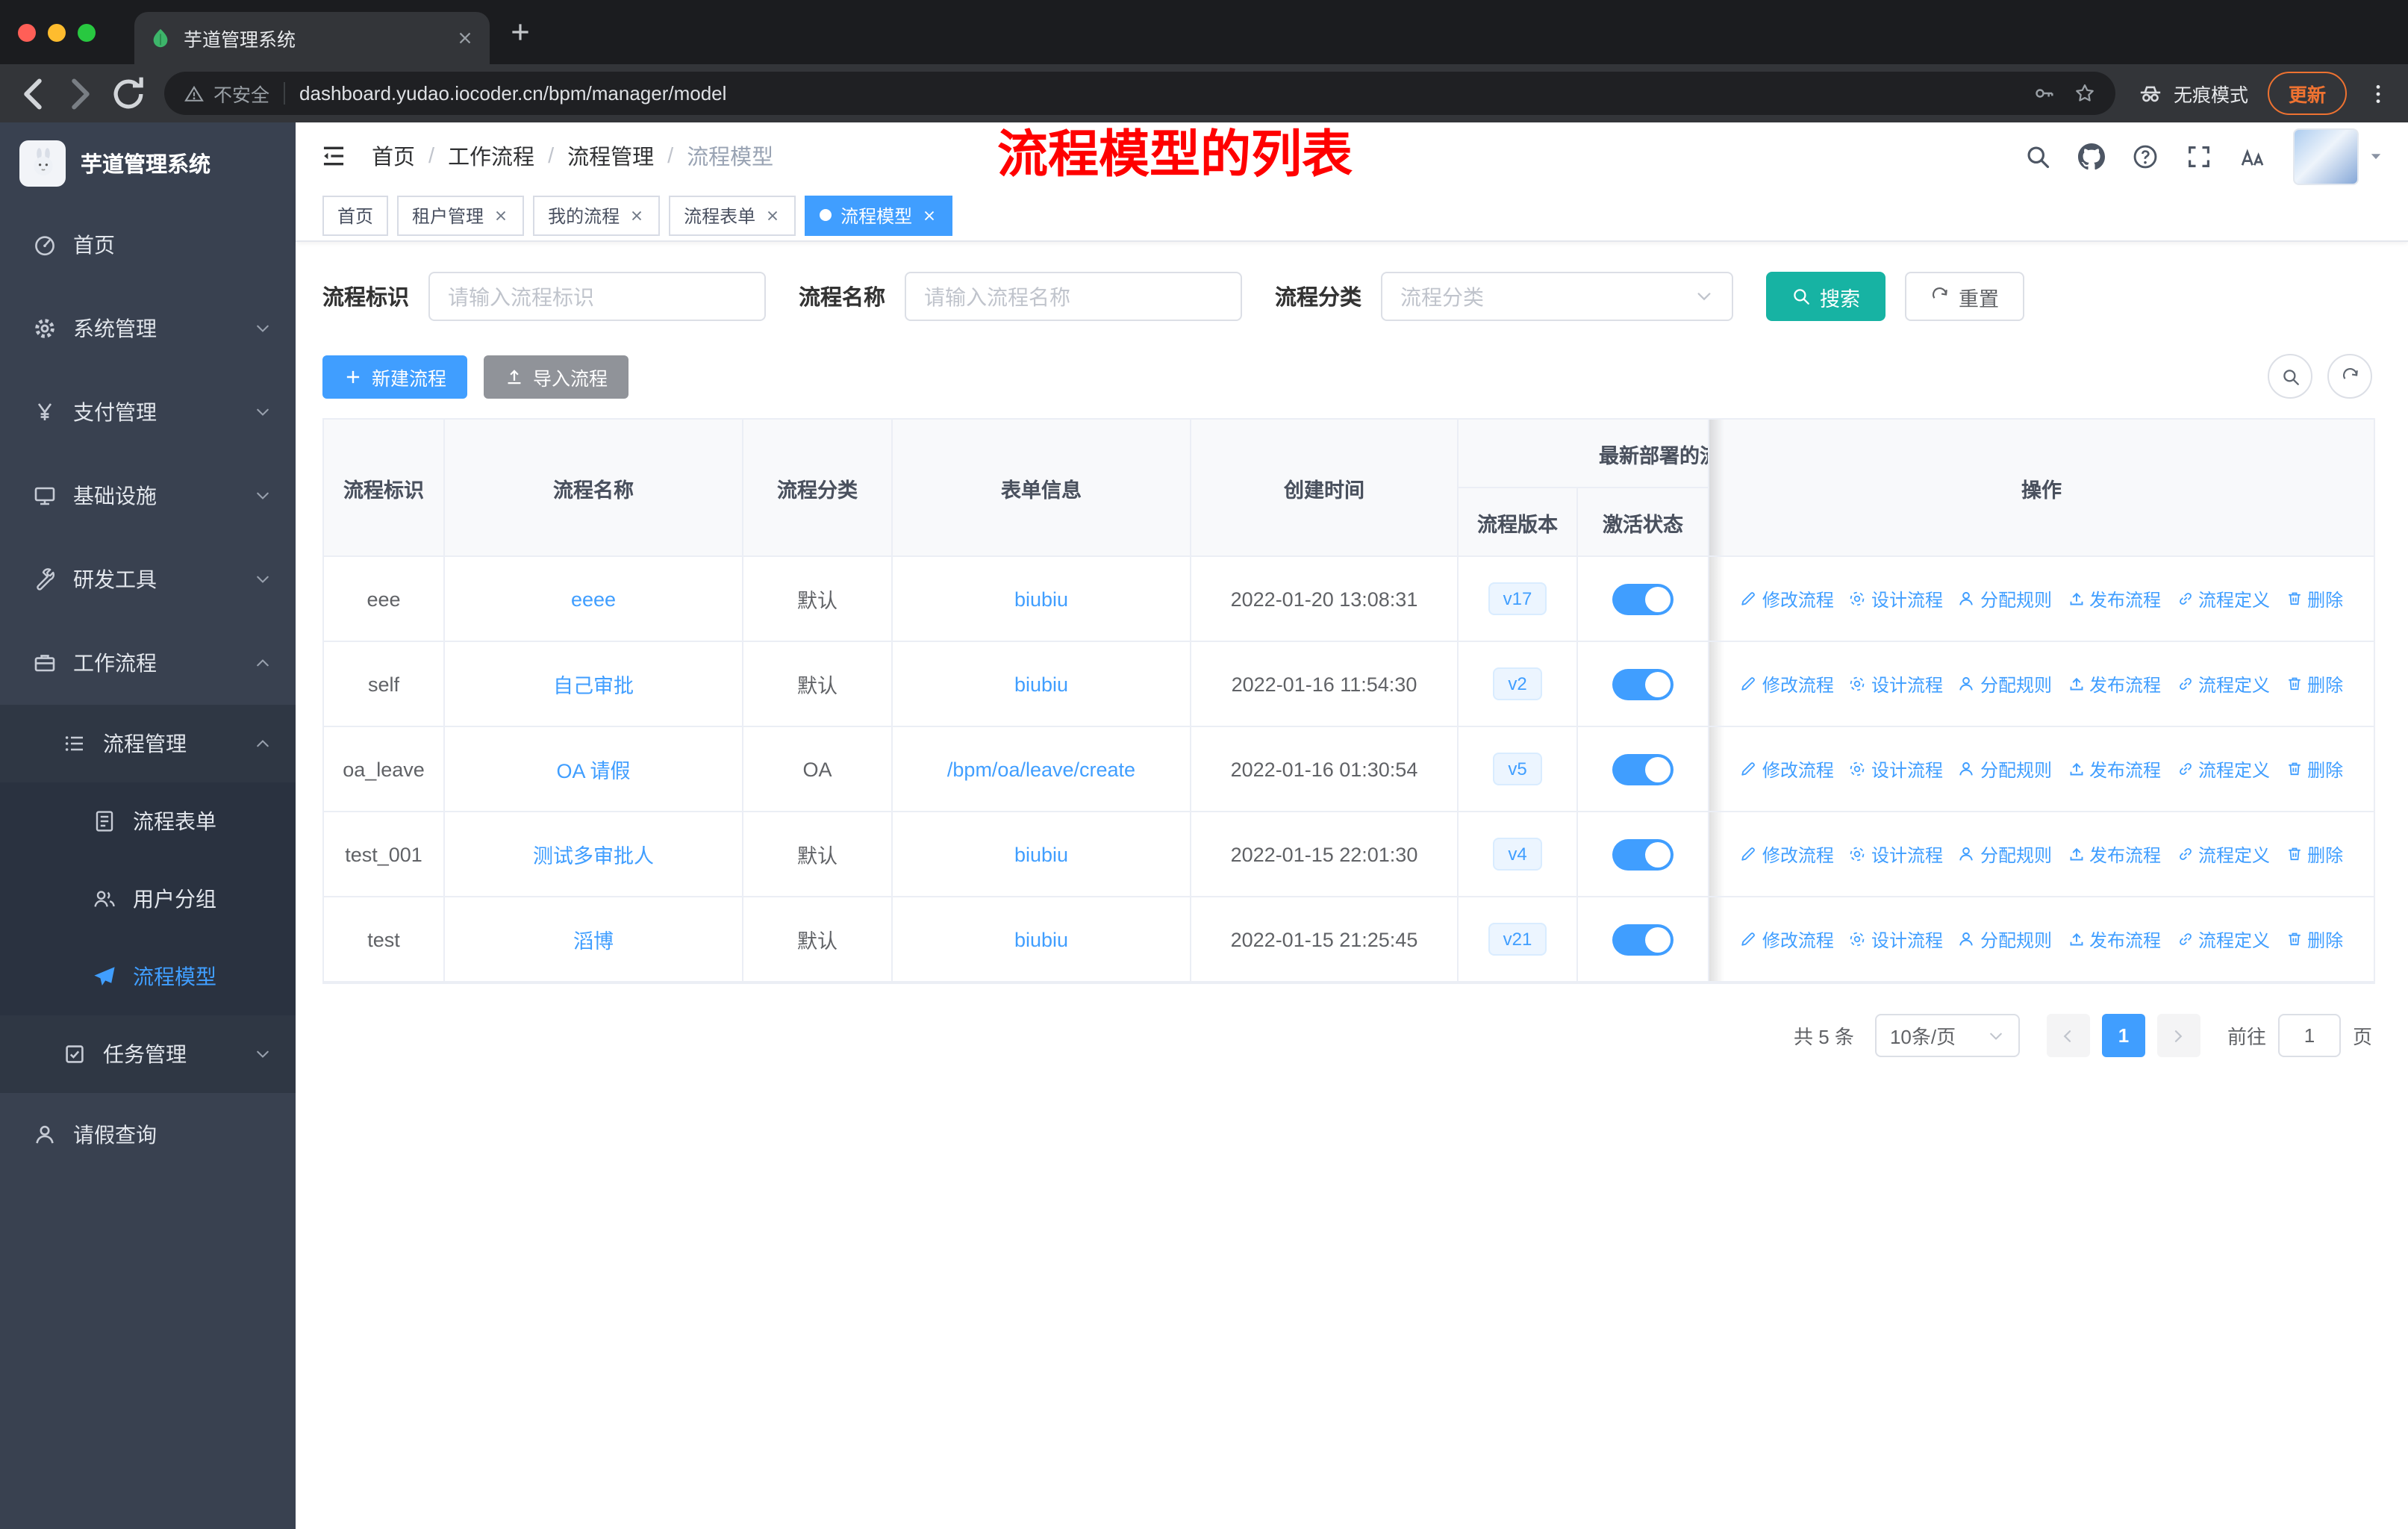 This screenshot has height=1529, width=2408. Describe the element at coordinates (2044, 93) in the screenshot. I see `password-key-icon` at that location.